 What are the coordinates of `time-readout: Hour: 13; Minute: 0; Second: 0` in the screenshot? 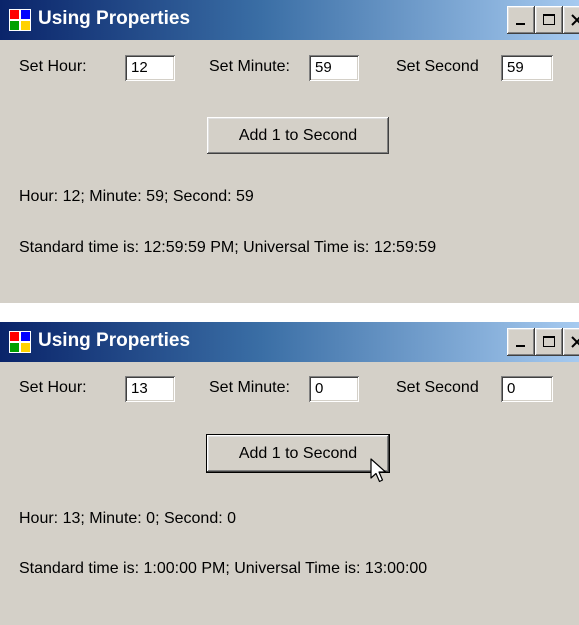 It's located at (128, 518).